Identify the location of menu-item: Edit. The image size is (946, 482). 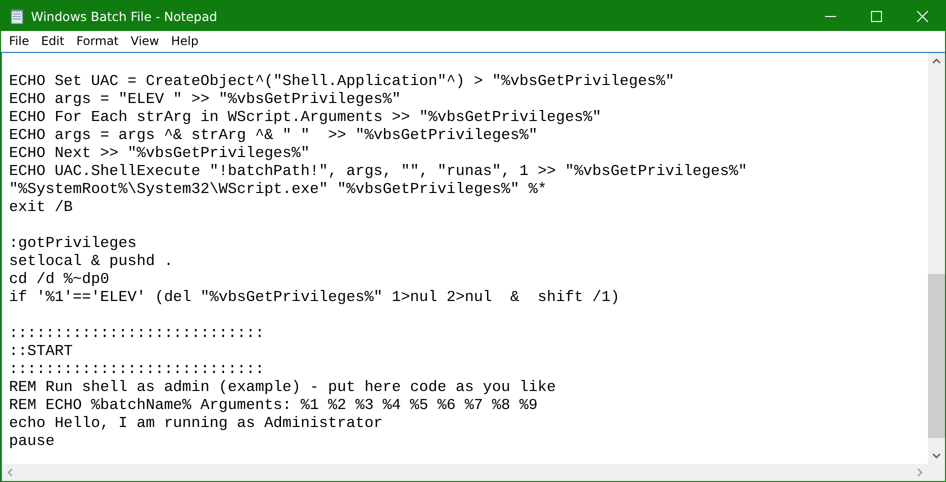
(52, 41).